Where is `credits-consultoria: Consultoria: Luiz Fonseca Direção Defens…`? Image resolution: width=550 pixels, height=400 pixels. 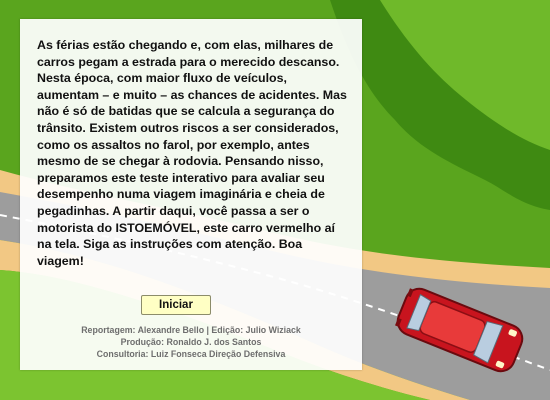
credits-consultoria: Consultoria: Luiz Fonseca Direção Defens… is located at coordinates (191, 354).